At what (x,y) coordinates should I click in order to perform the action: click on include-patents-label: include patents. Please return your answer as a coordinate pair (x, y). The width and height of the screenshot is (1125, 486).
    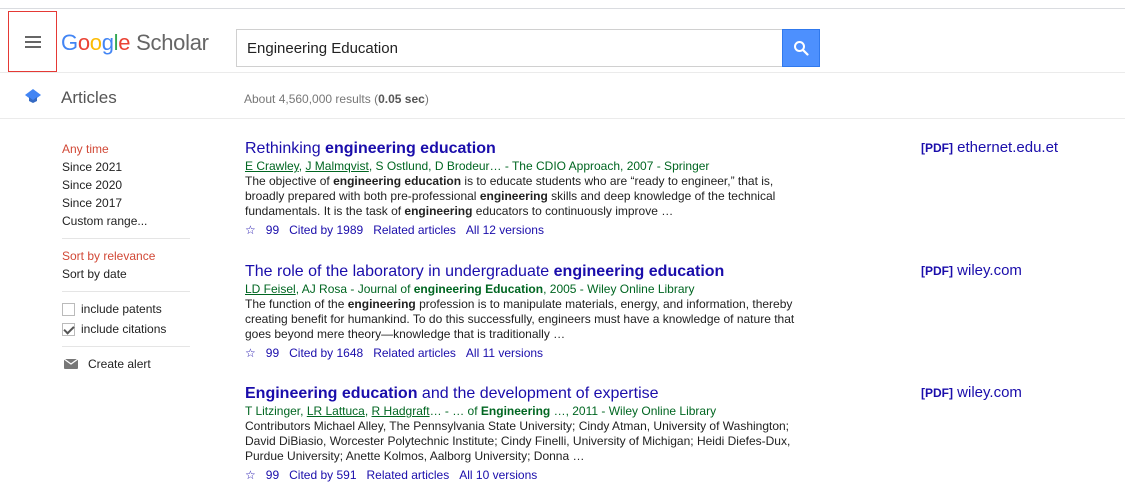
    Looking at the image, I should click on (121, 309).